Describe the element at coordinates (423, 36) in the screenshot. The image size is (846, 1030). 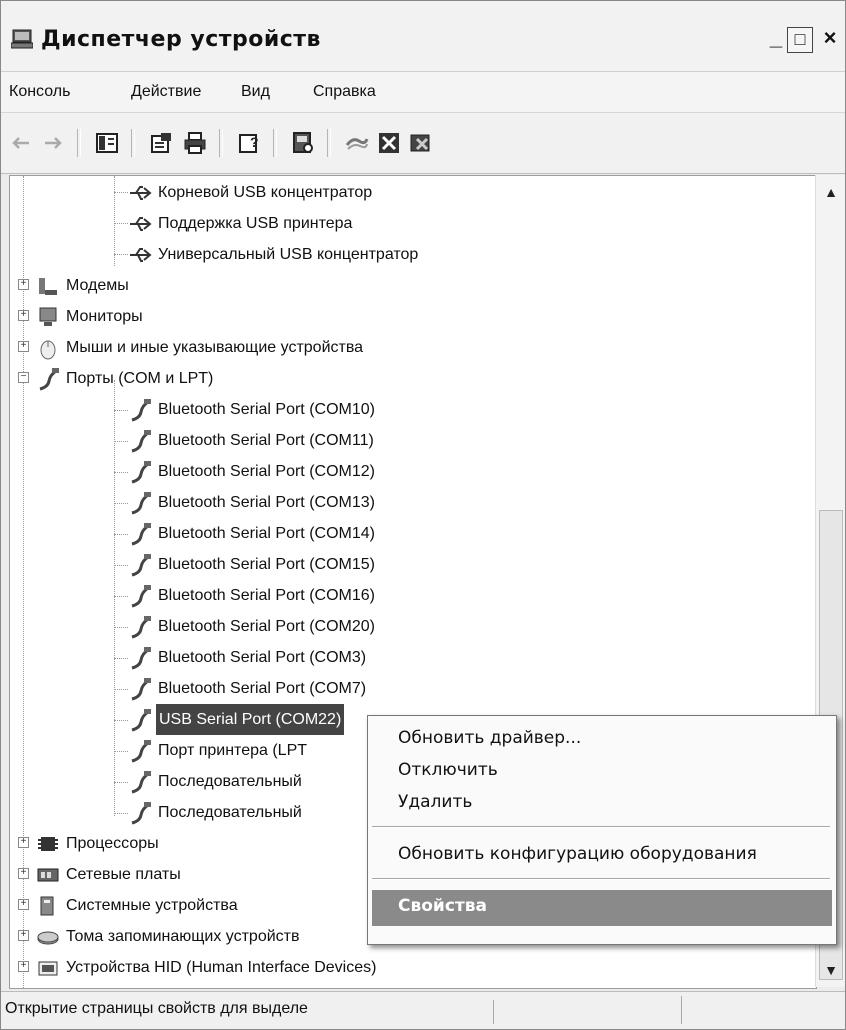
I see `title-bar: Диспетчер устройств _ □ ×` at that location.